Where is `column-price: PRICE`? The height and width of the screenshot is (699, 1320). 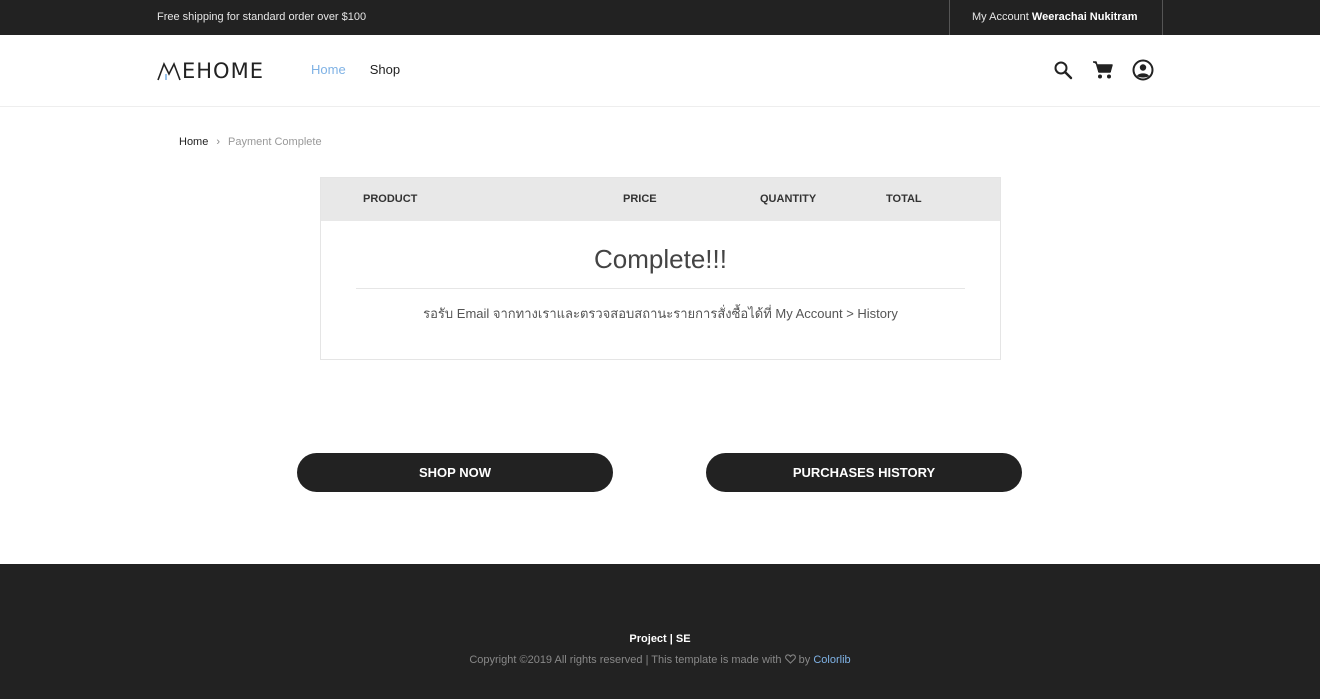
column-price: PRICE is located at coordinates (640, 199).